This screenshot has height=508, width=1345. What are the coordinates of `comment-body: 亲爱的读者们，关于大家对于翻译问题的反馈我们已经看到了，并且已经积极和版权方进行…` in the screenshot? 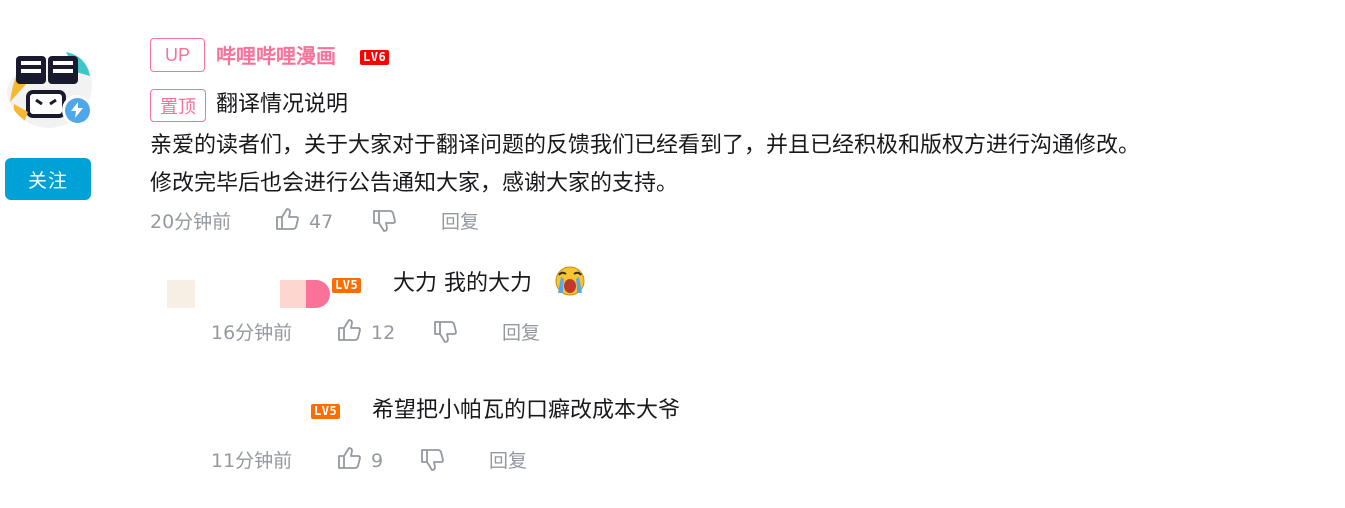 It's located at (740, 165).